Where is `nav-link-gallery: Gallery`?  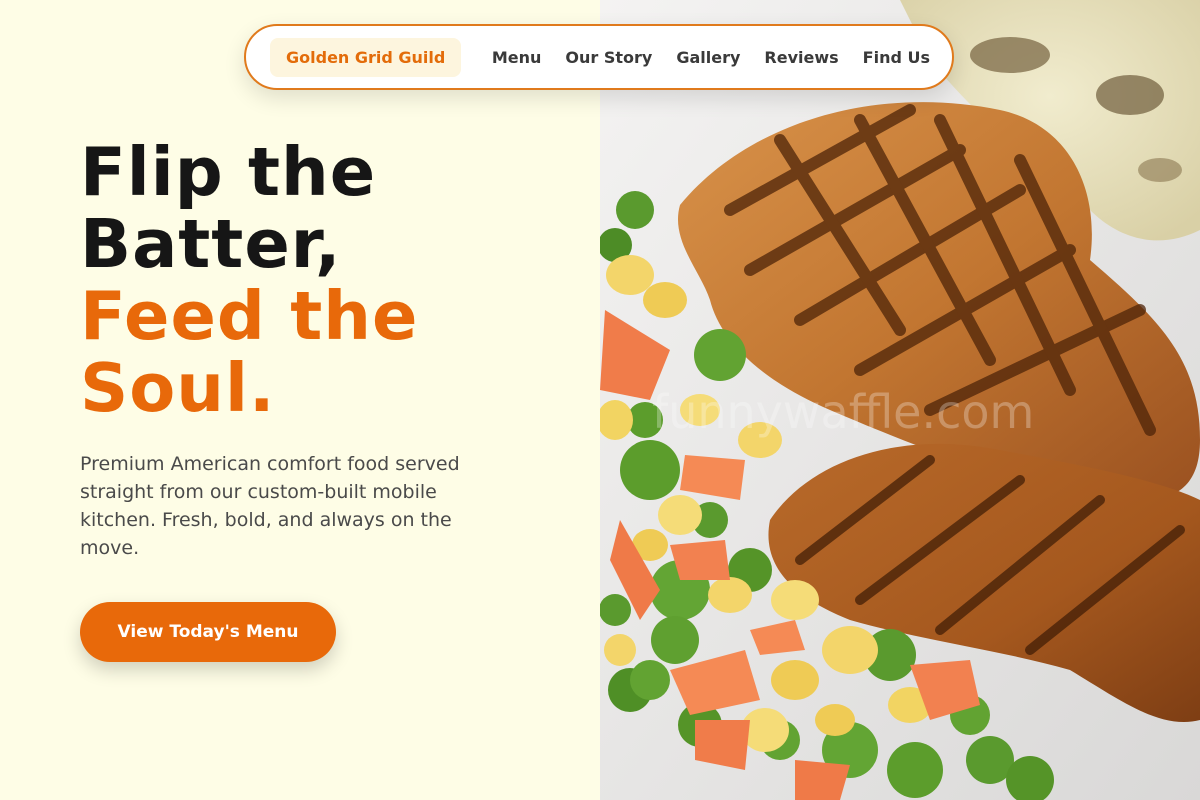
nav-link-gallery: Gallery is located at coordinates (708, 57).